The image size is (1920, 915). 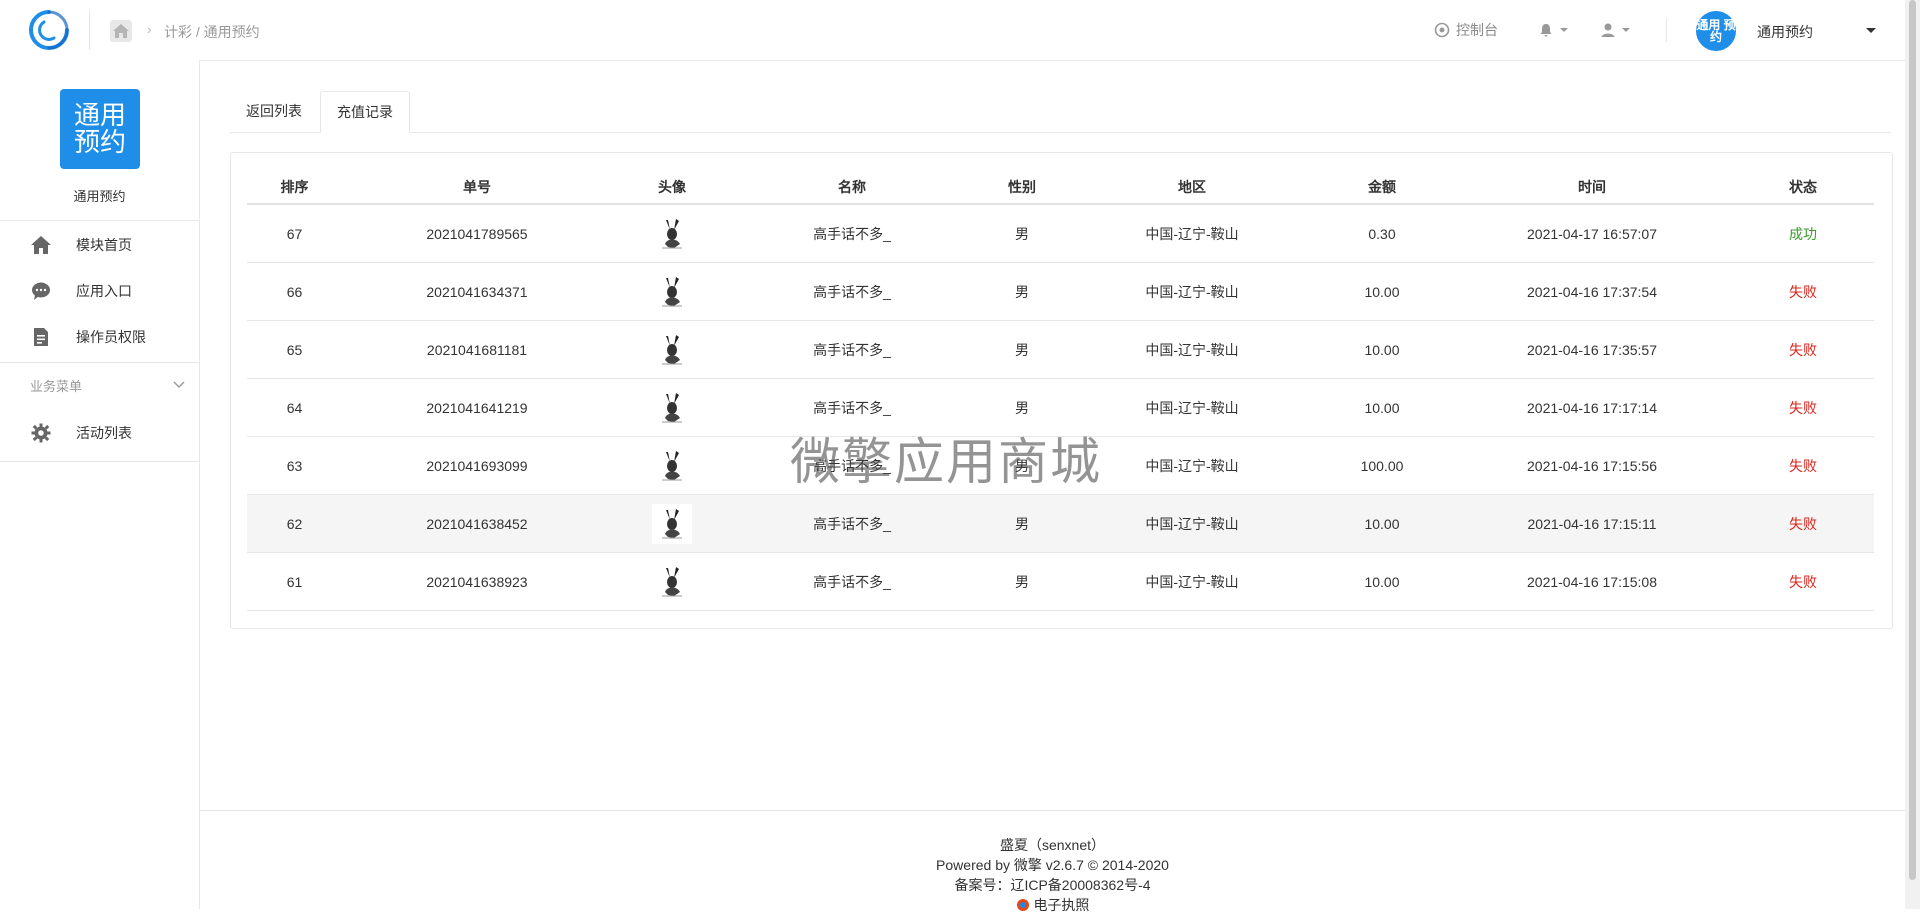 What do you see at coordinates (1592, 188) in the screenshot?
I see `column-header: 时间` at bounding box center [1592, 188].